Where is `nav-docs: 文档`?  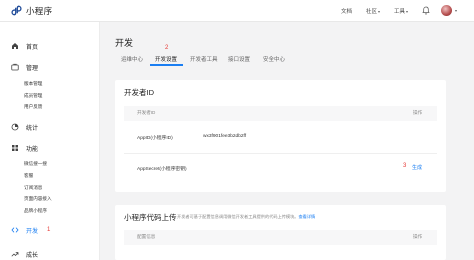
nav-docs: 文档 is located at coordinates (346, 11).